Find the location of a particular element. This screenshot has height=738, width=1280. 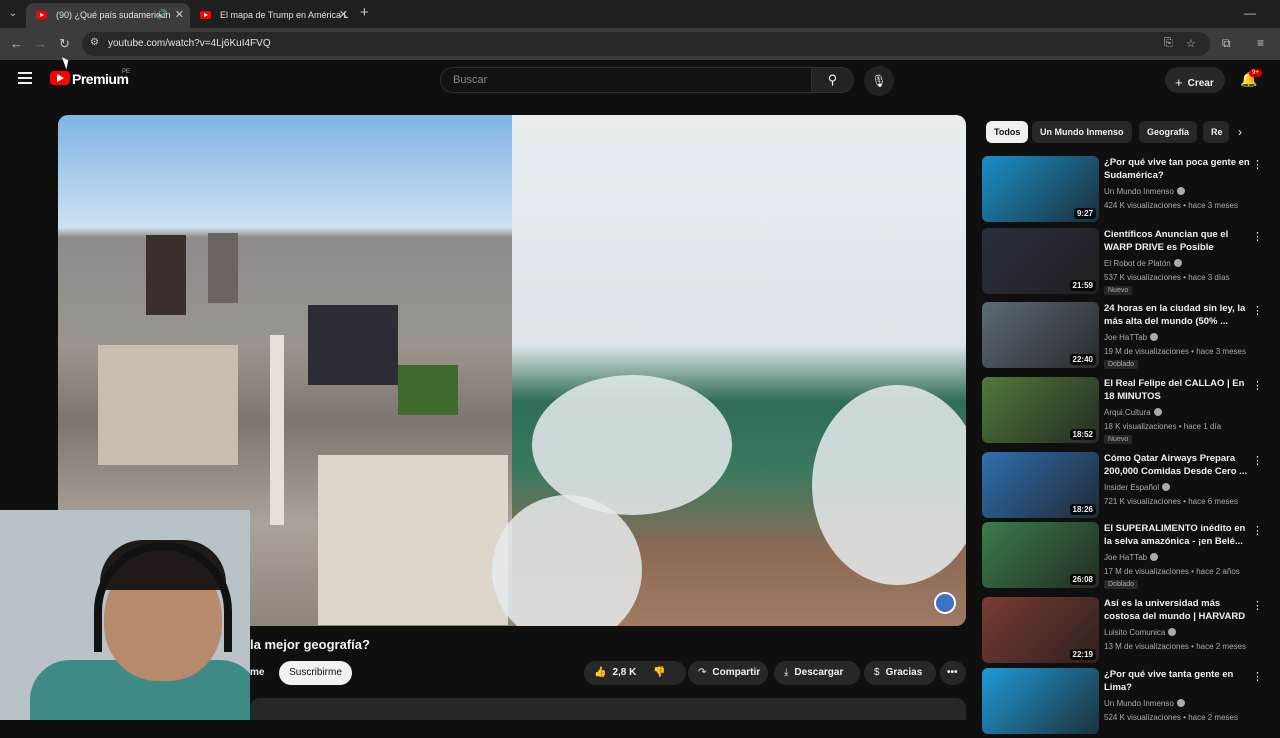

video-thumbnail is located at coordinates (1040, 701).